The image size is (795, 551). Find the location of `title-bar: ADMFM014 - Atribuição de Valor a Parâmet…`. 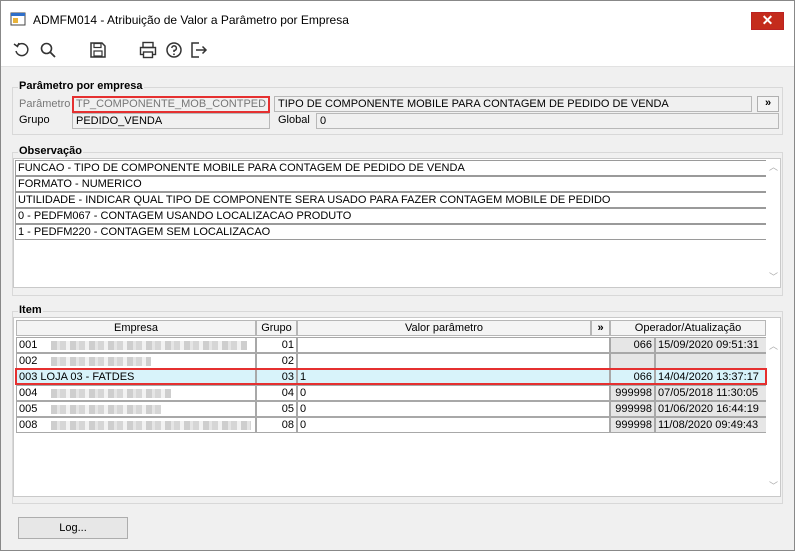

title-bar: ADMFM014 - Atribuição de Valor a Parâmet… is located at coordinates (397, 18).